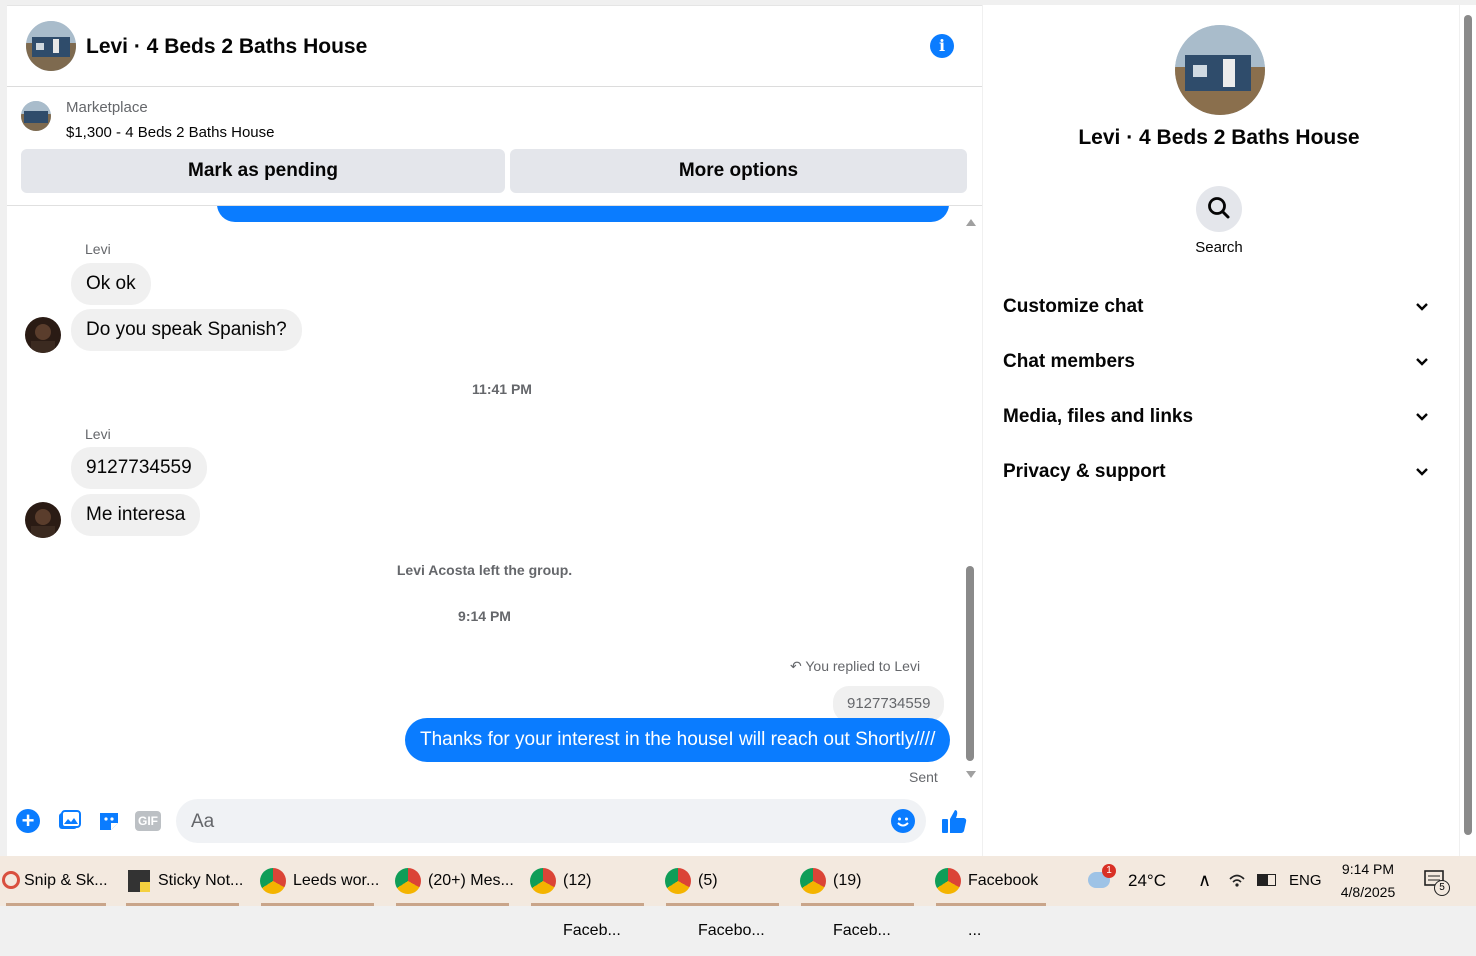 Image resolution: width=1476 pixels, height=956 pixels. What do you see at coordinates (111, 284) in the screenshot?
I see `message-bubble: Ok ok` at bounding box center [111, 284].